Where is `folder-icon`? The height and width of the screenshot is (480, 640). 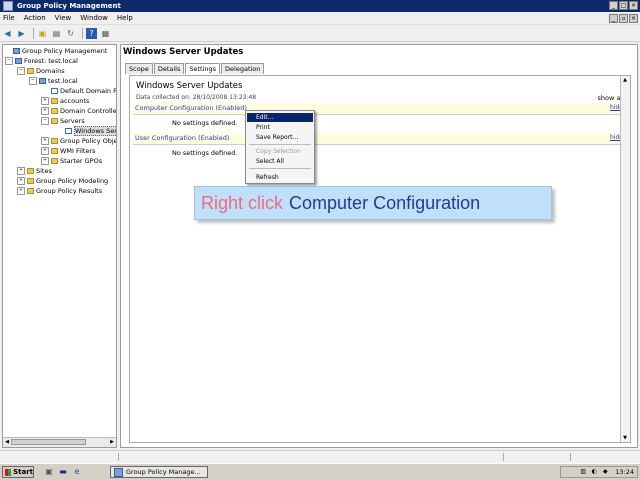
folder-icon is located at coordinates (30, 191).